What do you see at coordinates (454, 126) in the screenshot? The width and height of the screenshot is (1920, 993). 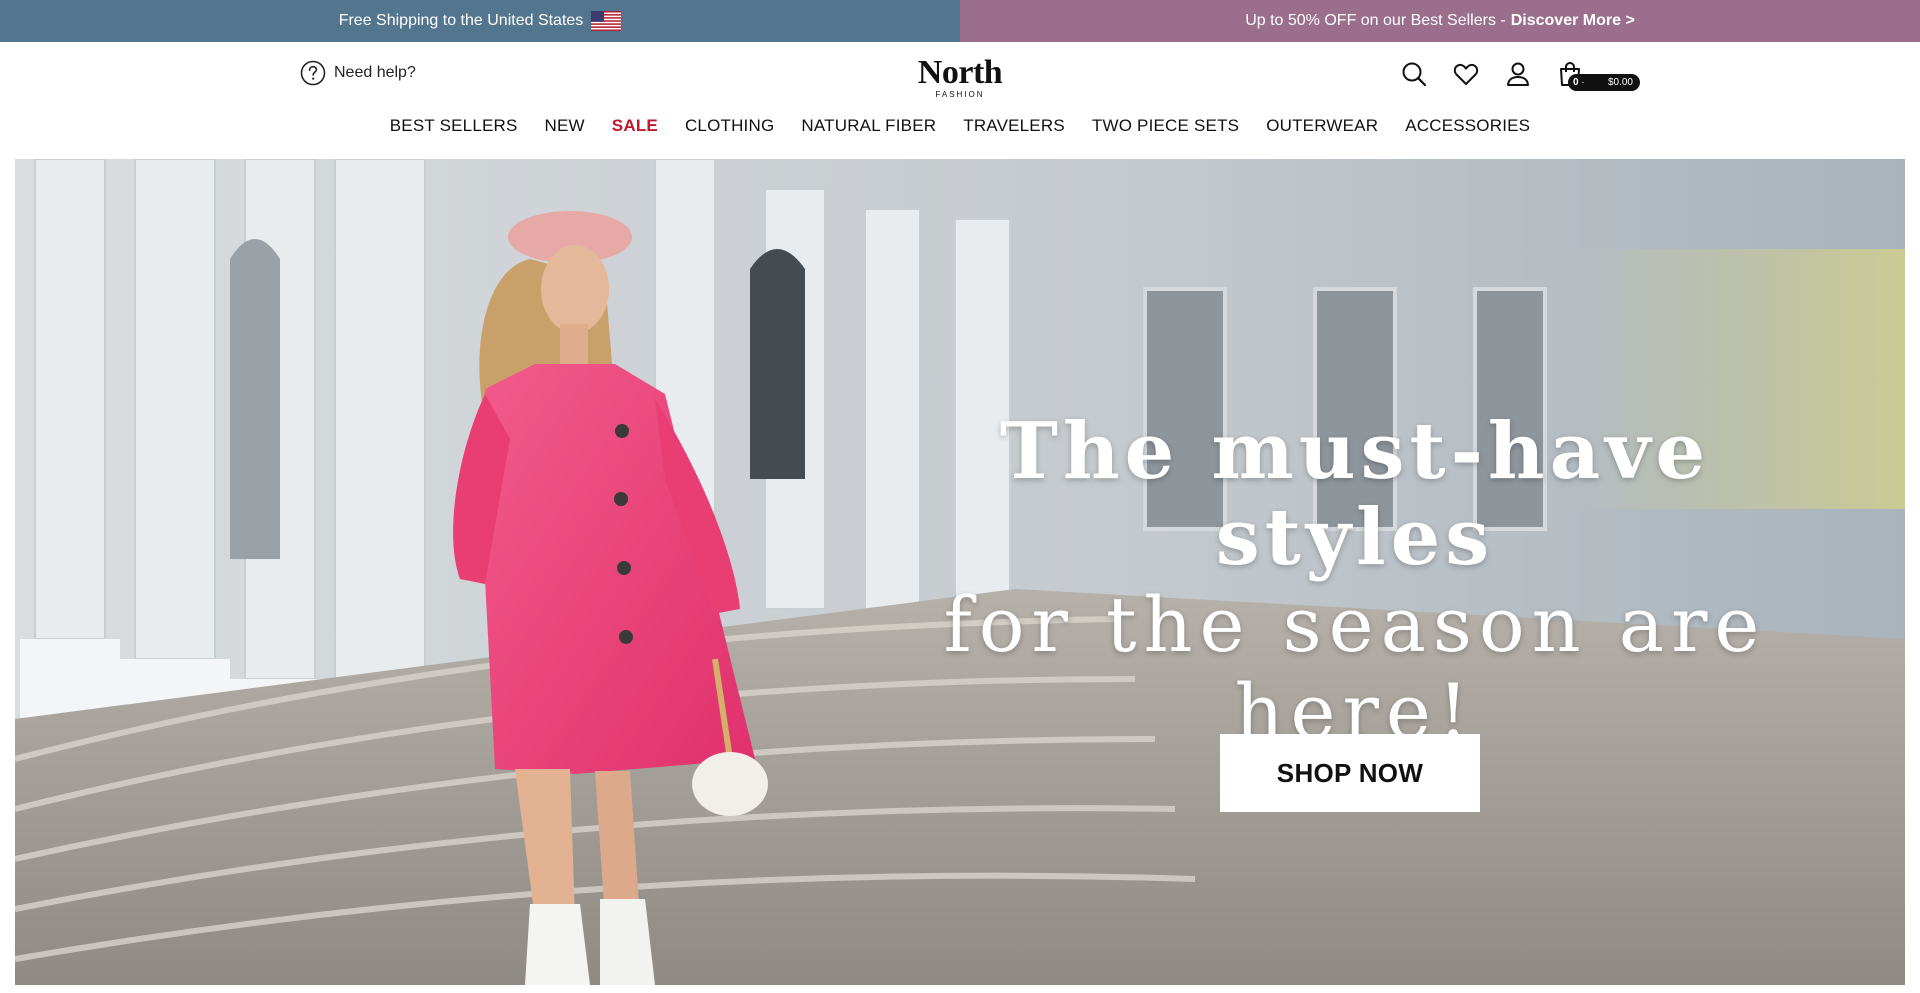 I see `nav-best-sellers: BEST SELLERS` at bounding box center [454, 126].